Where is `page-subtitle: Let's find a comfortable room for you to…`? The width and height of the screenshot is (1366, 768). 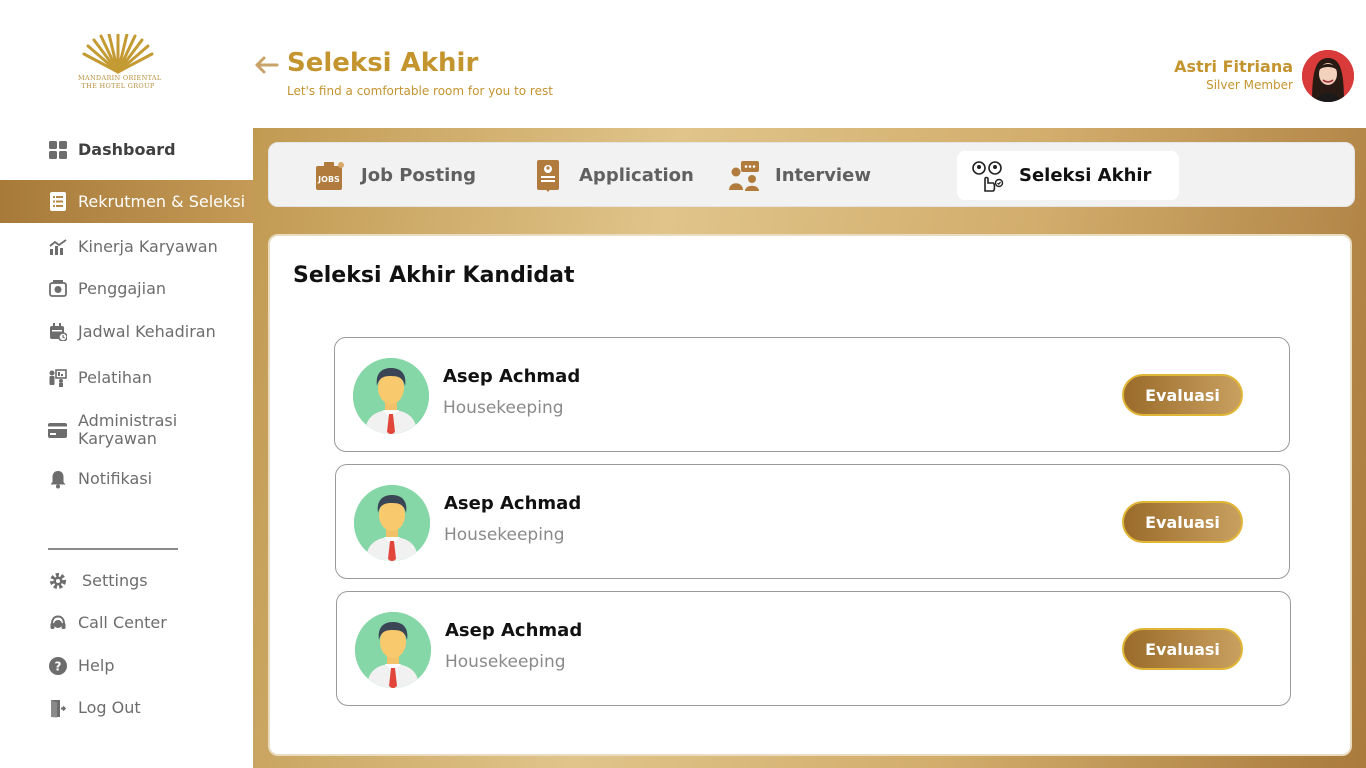
page-subtitle: Let's find a comfortable room for you to… is located at coordinates (420, 91).